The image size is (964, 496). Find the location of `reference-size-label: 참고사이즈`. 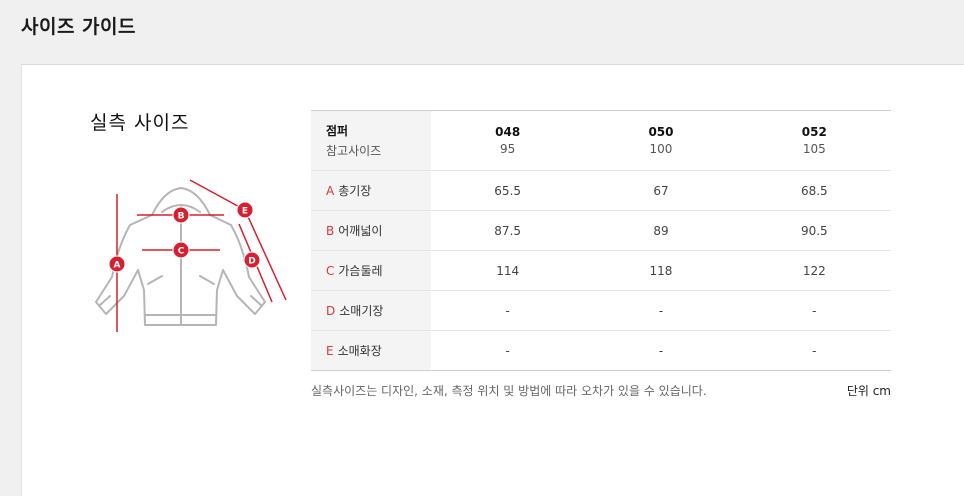

reference-size-label: 참고사이즈 is located at coordinates (354, 151).